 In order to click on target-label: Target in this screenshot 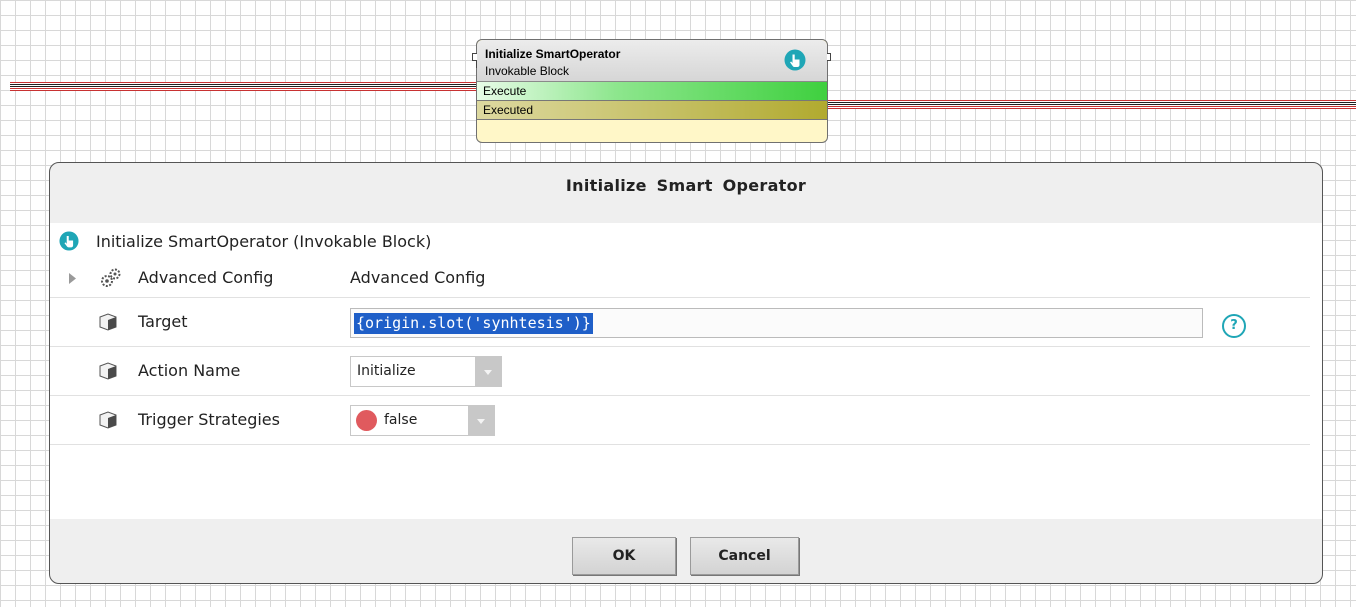, I will do `click(163, 321)`.